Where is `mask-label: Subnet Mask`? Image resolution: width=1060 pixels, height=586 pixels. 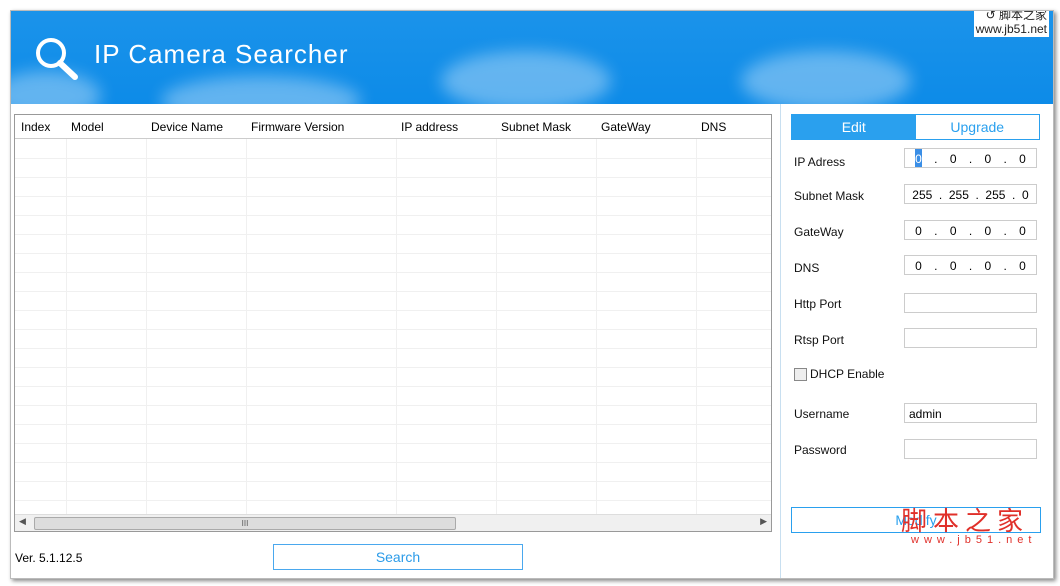
mask-label: Subnet Mask is located at coordinates (829, 196).